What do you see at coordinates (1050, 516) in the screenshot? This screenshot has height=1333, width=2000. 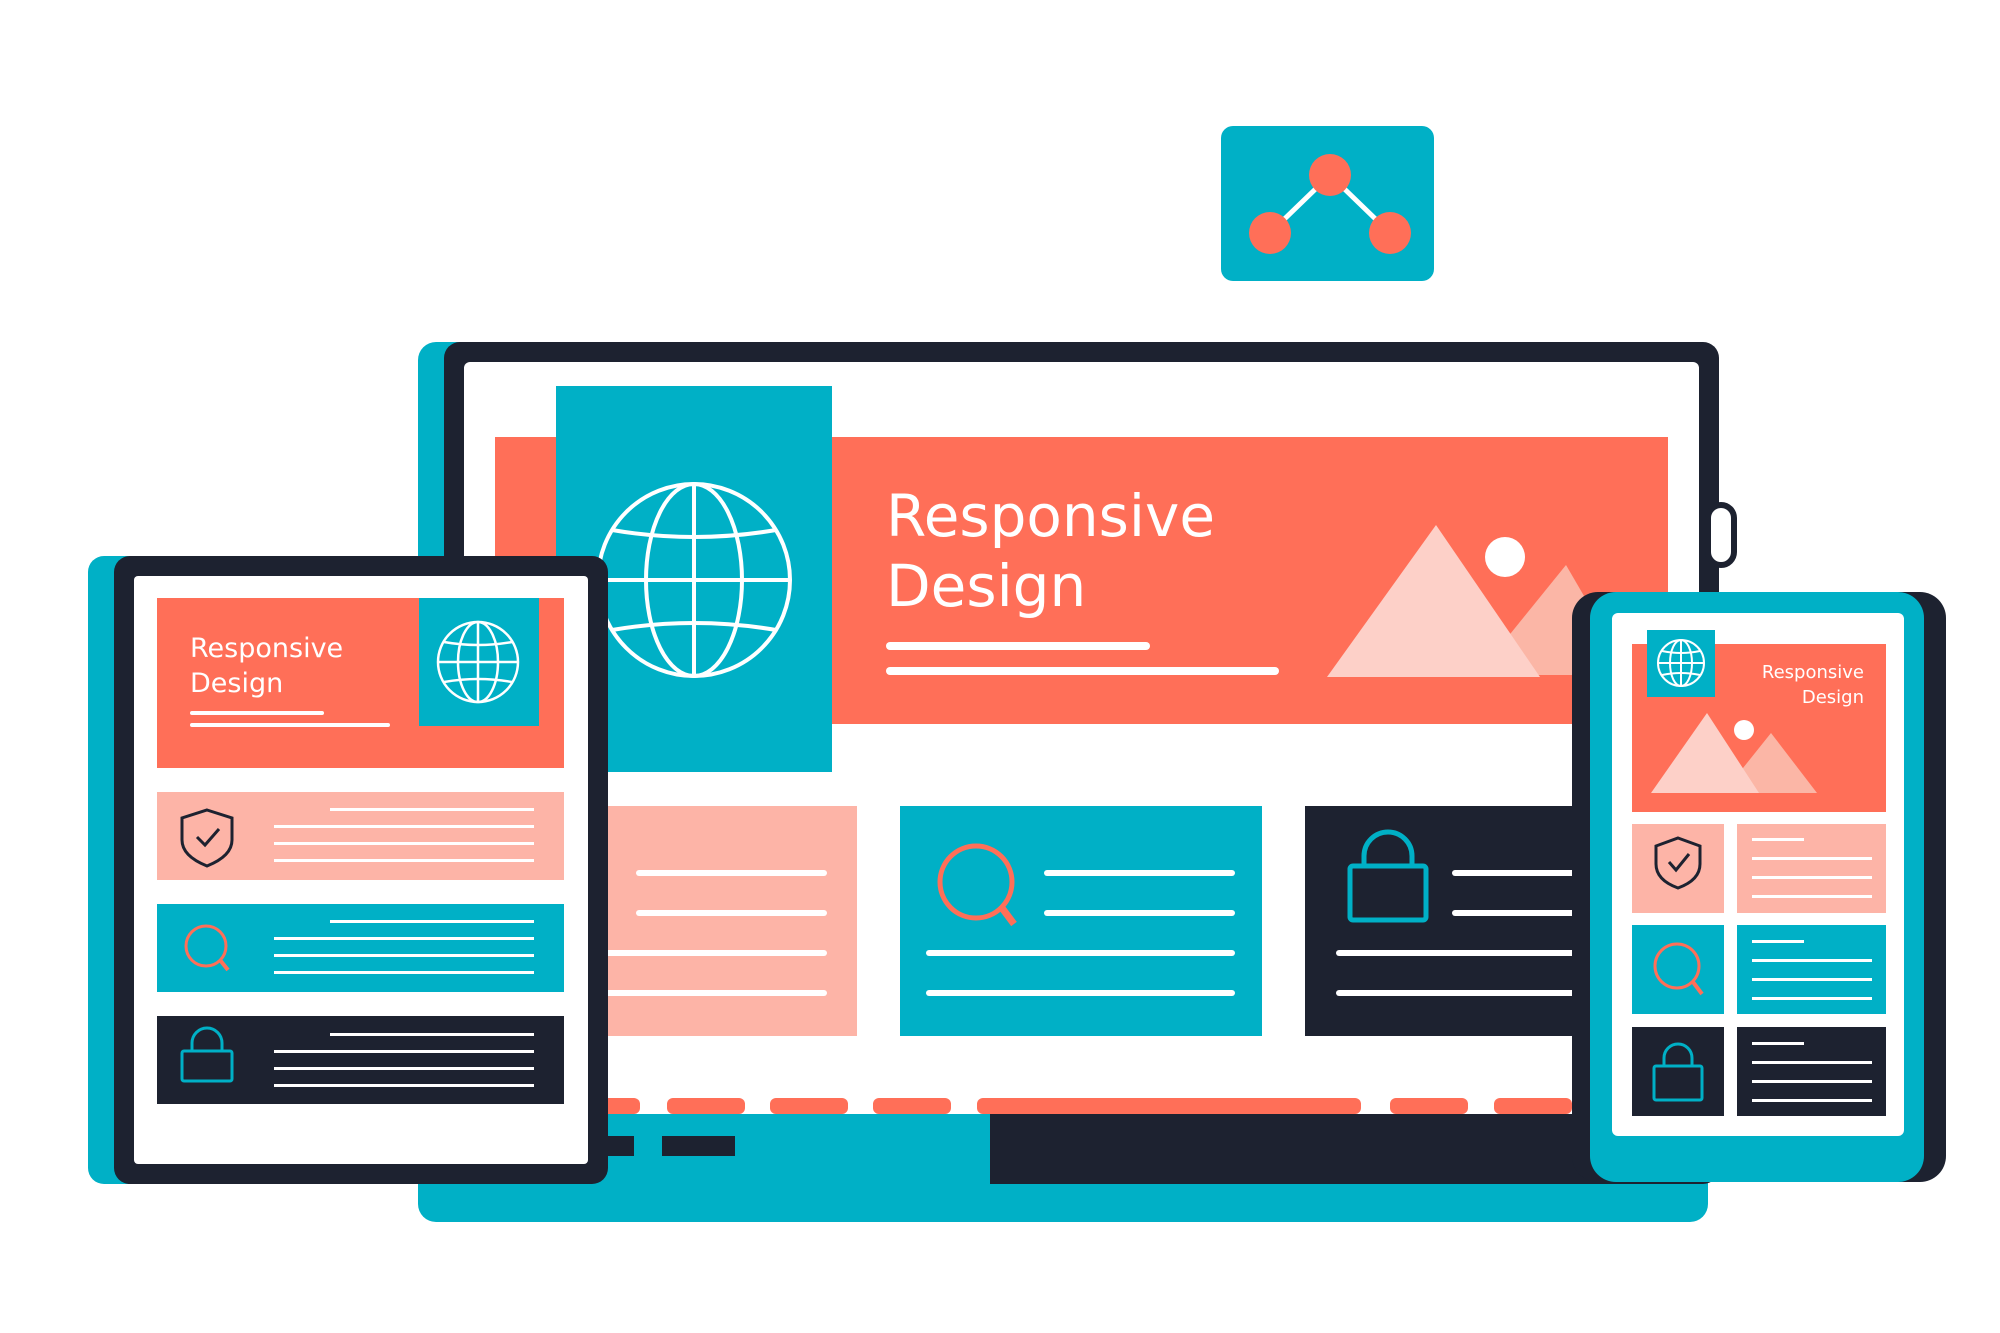 I see `hero-title-line1: Responsive` at bounding box center [1050, 516].